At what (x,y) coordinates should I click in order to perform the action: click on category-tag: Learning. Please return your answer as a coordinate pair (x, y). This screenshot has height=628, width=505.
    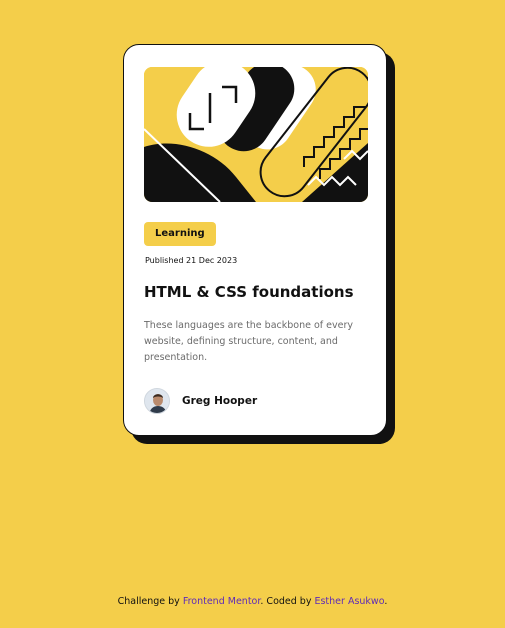
    Looking at the image, I should click on (180, 234).